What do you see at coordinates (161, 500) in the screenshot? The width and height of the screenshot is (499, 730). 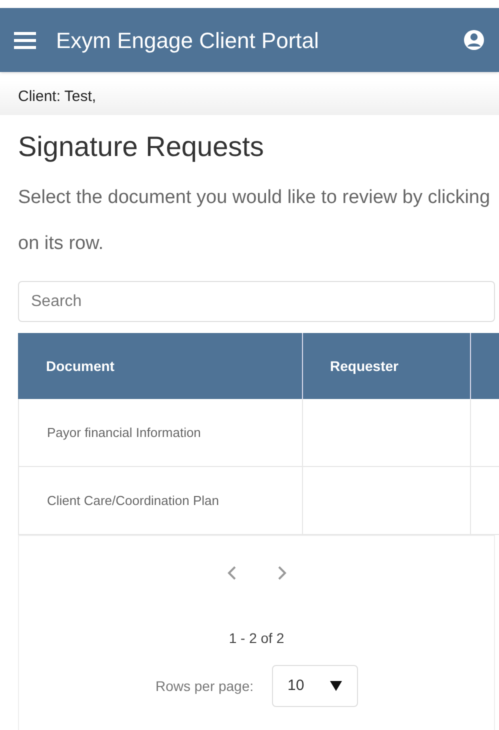 I see `table-cell: Client Care/Coordination Plan` at bounding box center [161, 500].